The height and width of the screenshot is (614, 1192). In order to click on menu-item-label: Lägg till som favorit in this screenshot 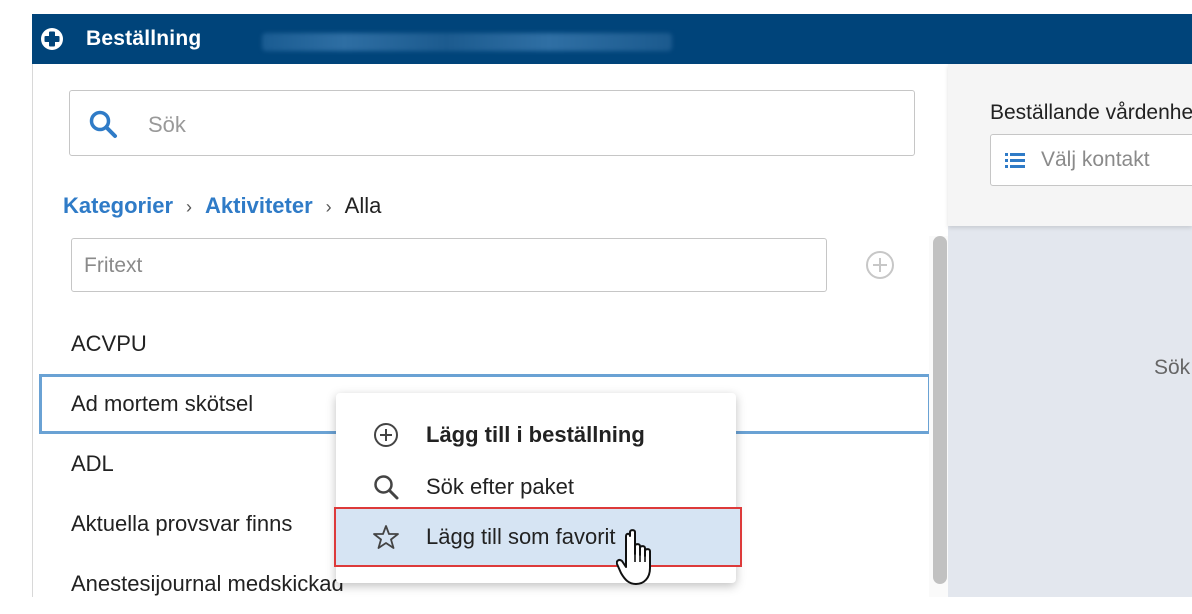, I will do `click(521, 536)`.